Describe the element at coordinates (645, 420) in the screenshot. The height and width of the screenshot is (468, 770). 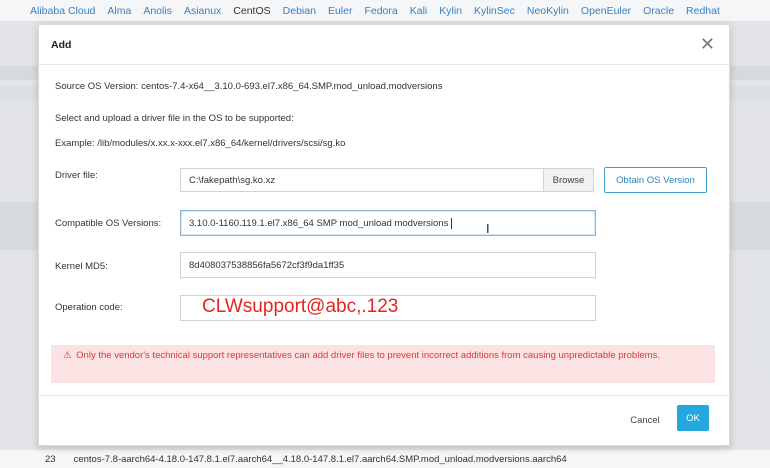
I see `cancel-button: Cancel` at that location.